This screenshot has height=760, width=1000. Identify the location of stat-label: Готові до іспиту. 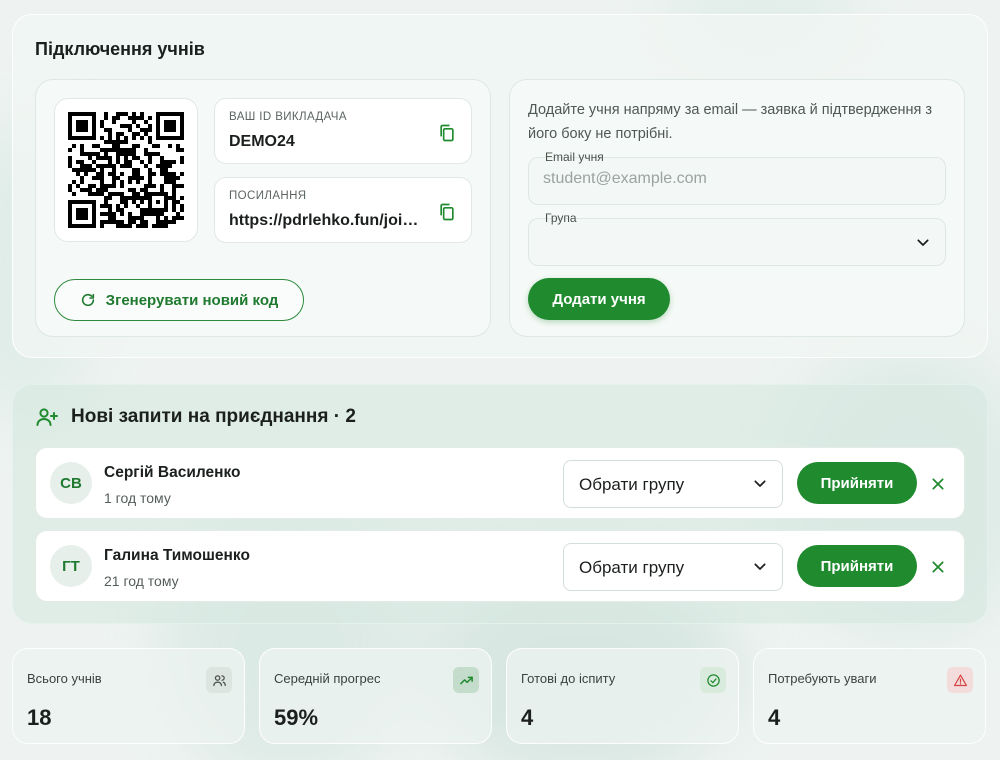
(568, 678).